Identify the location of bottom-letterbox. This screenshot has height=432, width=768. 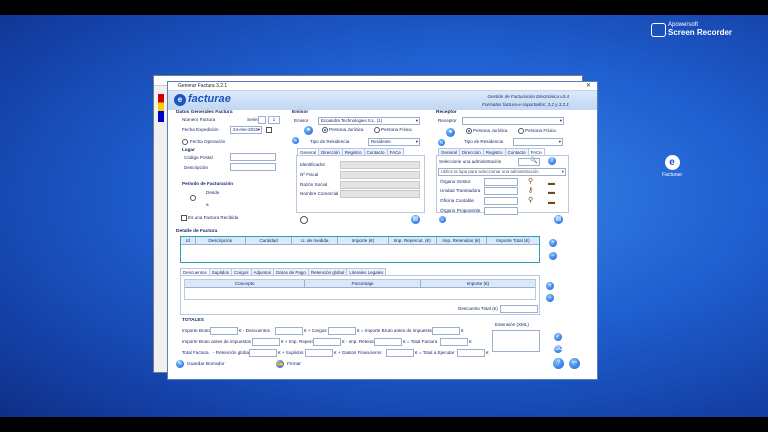
(384, 424).